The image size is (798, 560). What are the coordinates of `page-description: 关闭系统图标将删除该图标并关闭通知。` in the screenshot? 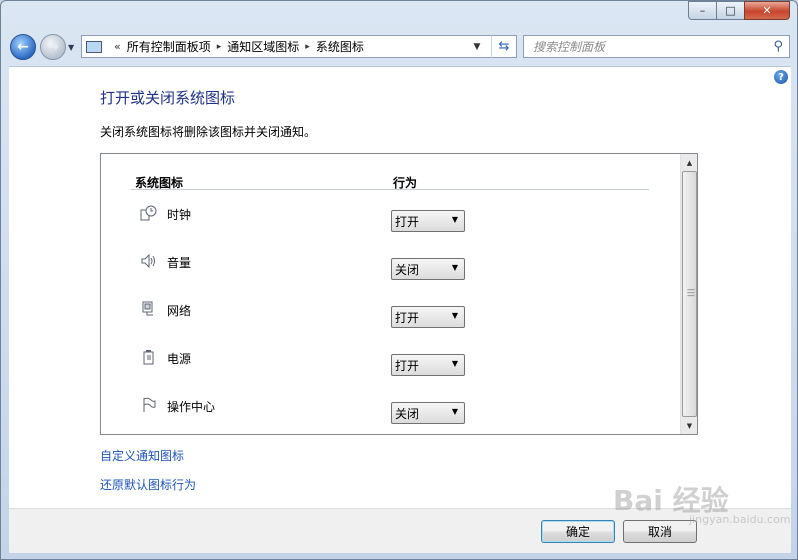 It's located at (208, 132).